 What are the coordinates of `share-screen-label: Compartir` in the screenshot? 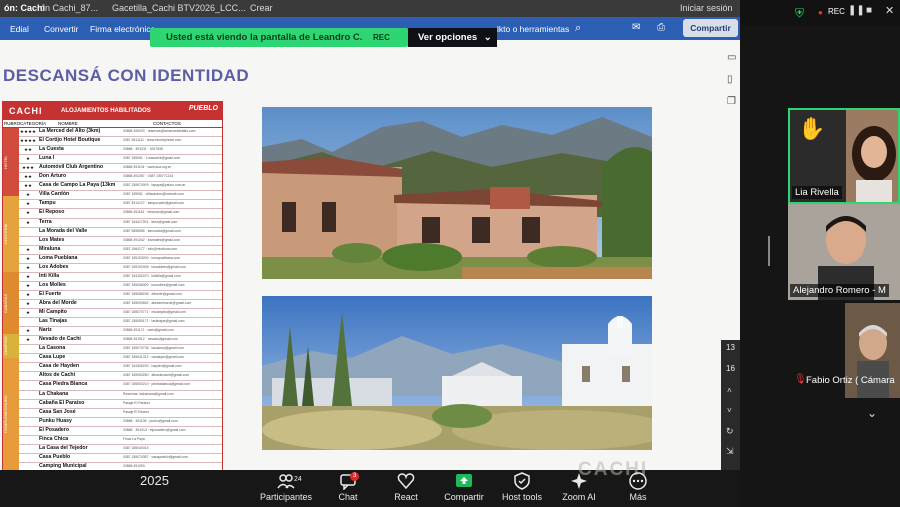 It's located at (464, 497).